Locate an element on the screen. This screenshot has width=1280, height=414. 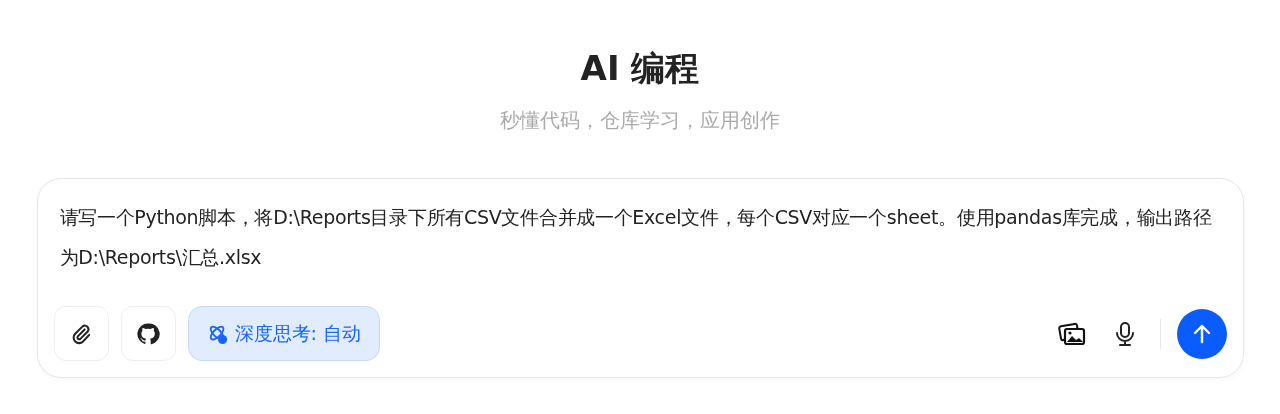
github-icon is located at coordinates (148, 333).